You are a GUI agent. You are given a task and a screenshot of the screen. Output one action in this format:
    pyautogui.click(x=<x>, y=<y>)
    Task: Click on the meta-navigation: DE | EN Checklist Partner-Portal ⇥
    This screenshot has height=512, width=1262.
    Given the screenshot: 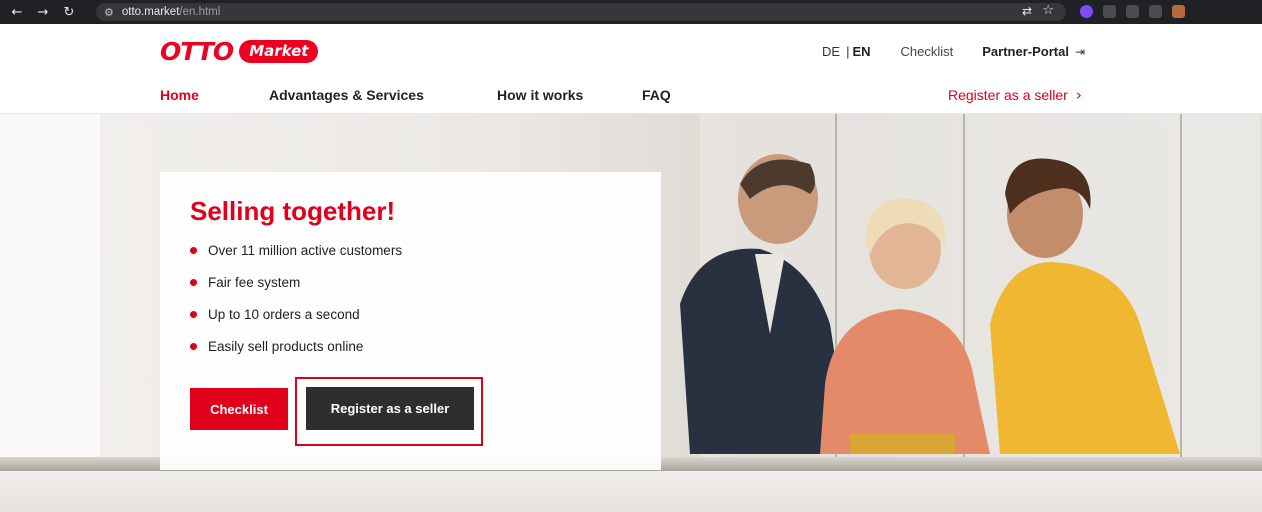 What is the action you would take?
    pyautogui.click(x=953, y=51)
    